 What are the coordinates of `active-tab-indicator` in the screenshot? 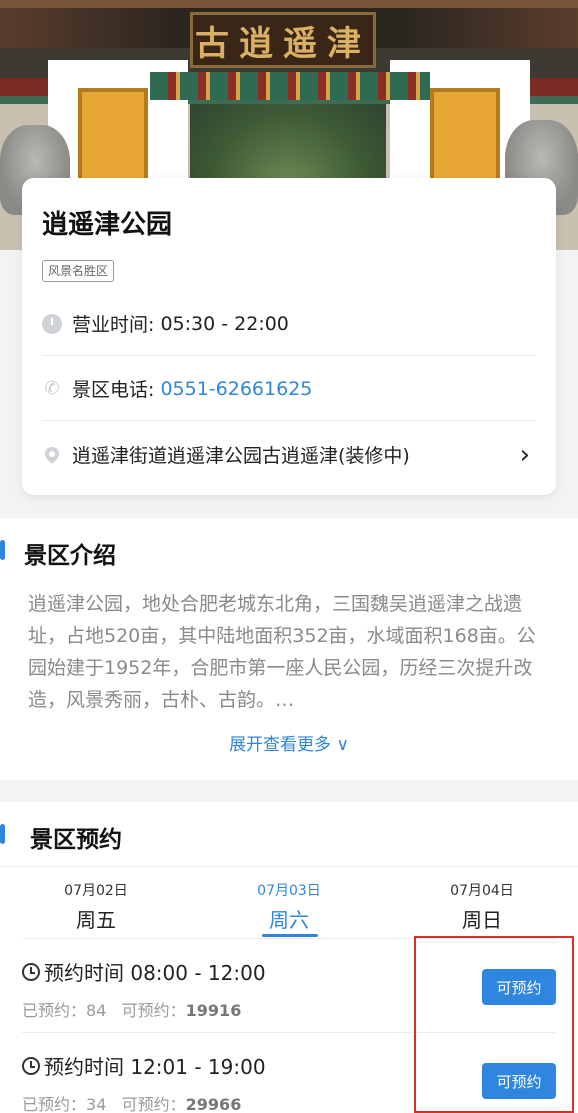 It's located at (290, 935).